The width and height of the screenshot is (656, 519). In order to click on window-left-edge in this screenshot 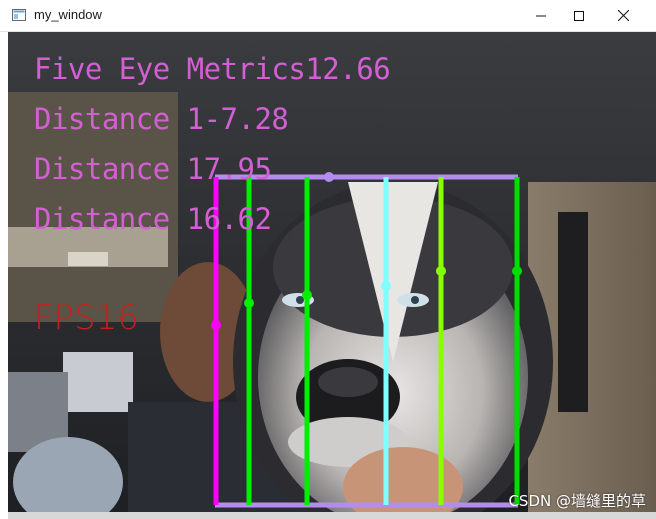, I will do `click(4, 275)`.